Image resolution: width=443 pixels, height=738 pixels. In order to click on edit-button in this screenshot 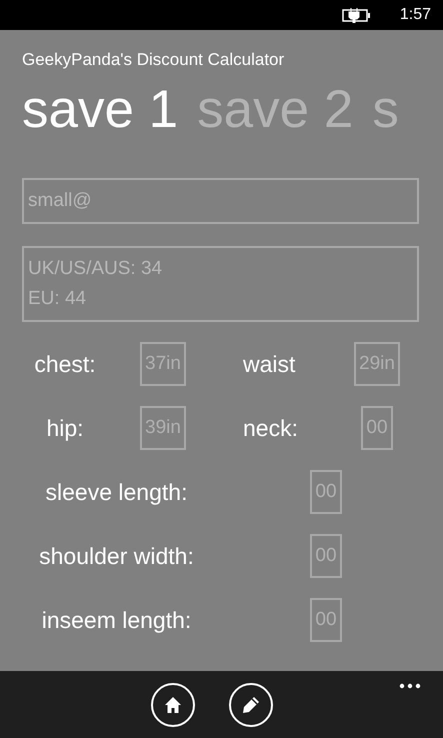, I will do `click(250, 705)`.